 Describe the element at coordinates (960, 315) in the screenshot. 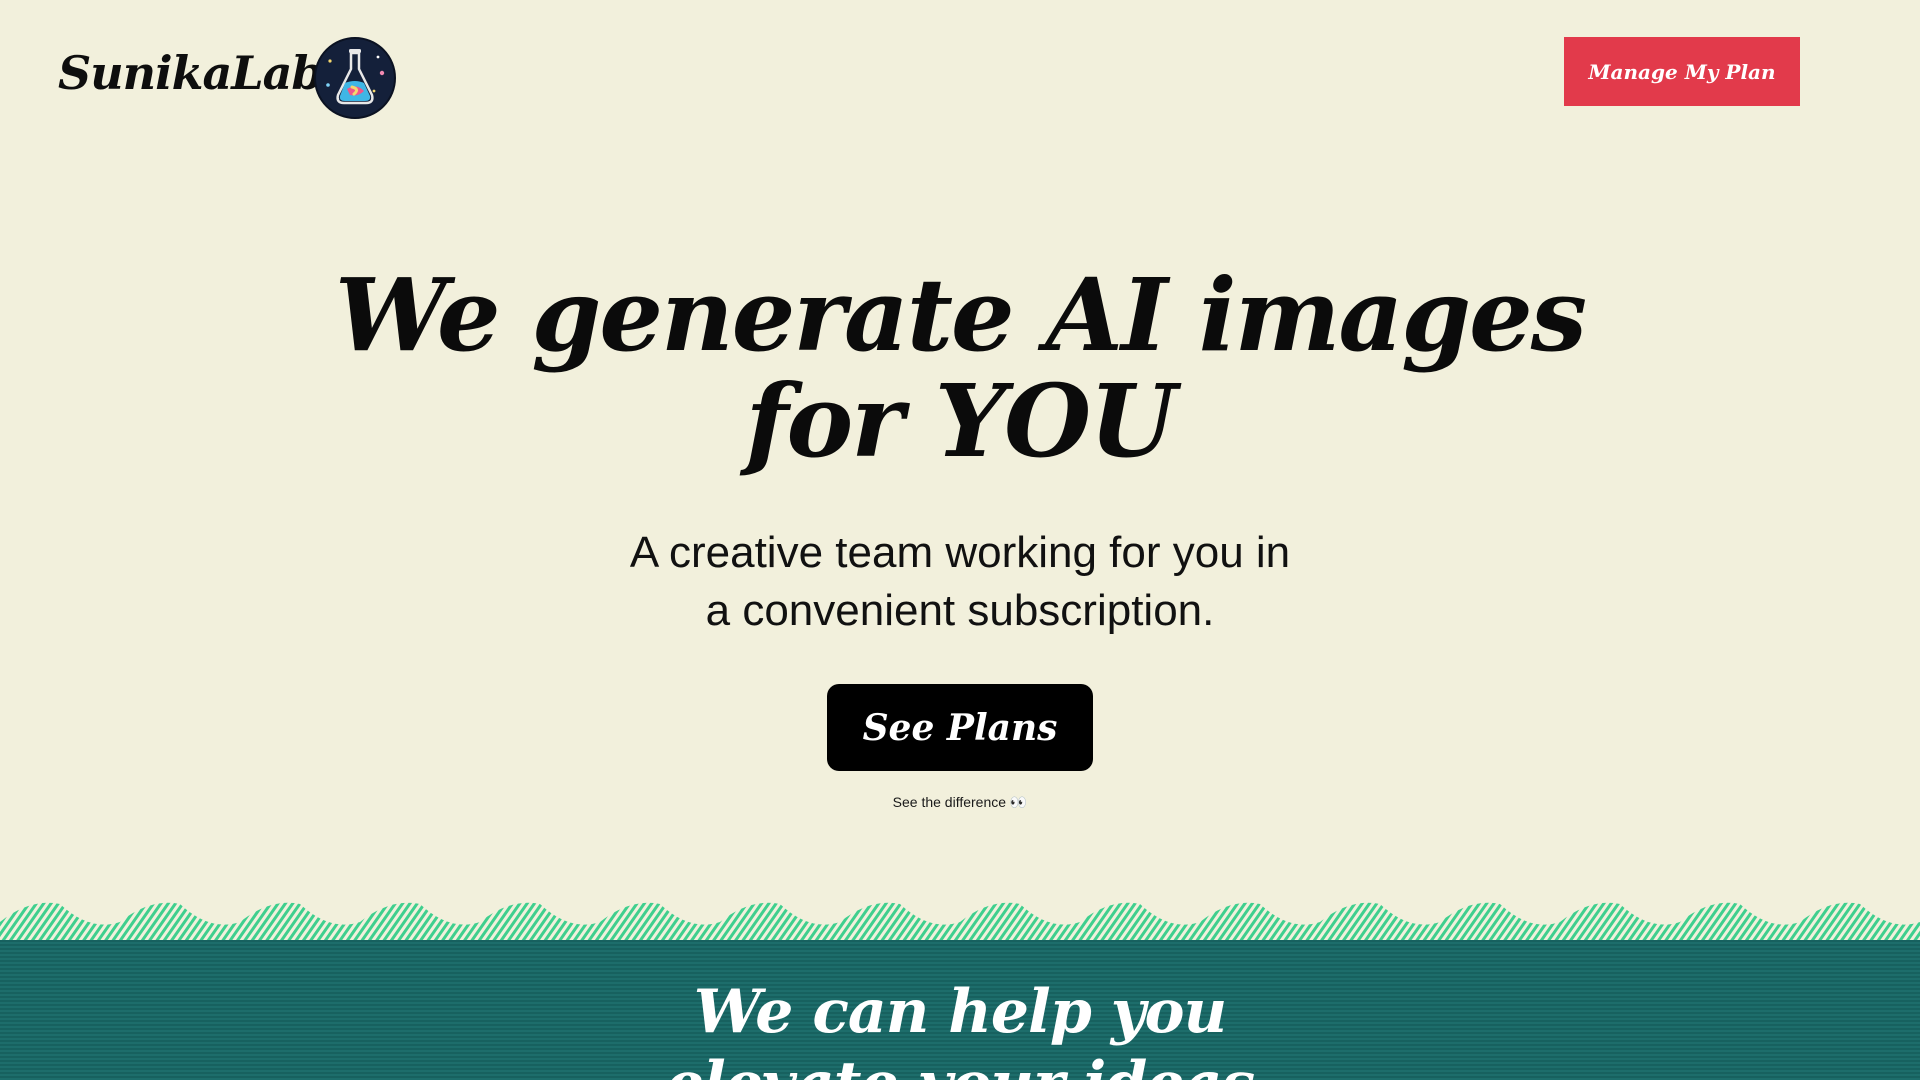

I see `hero-title-line-1: We generate AI images` at that location.